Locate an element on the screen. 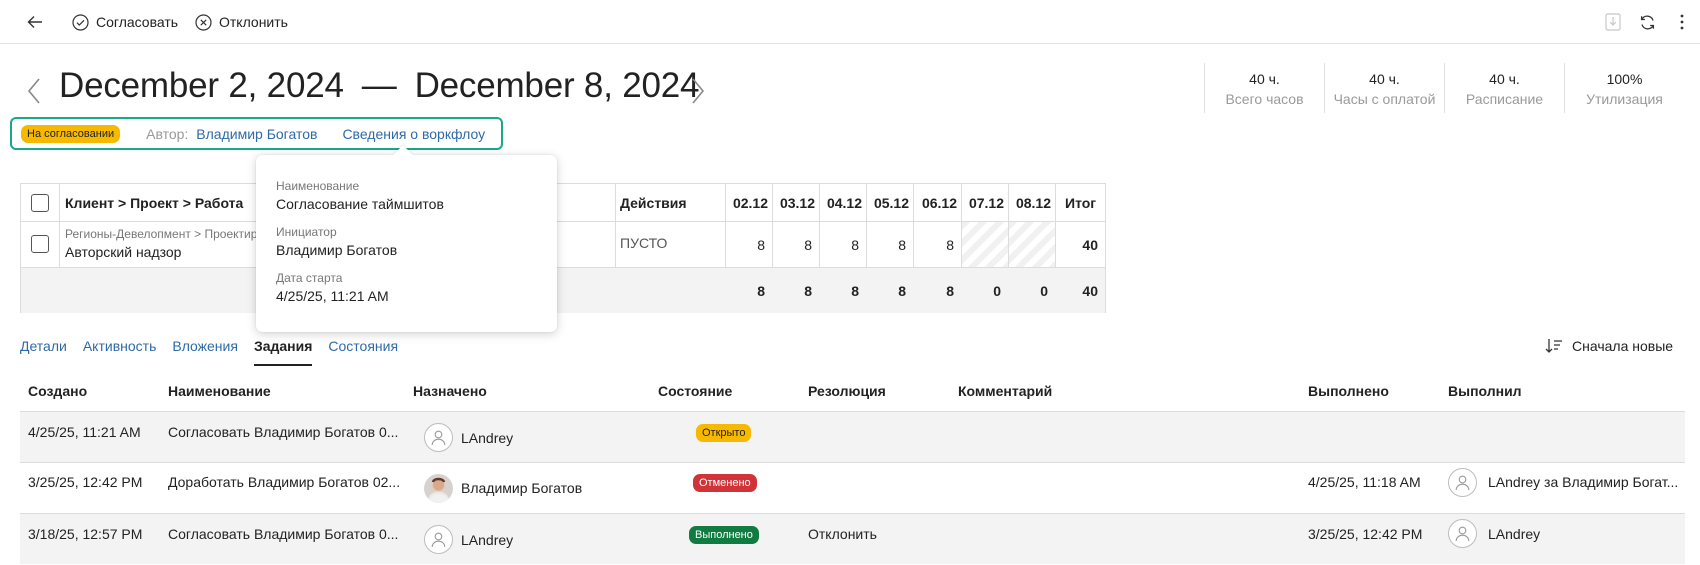 This screenshot has width=1700, height=565. col-comment: Комментарий is located at coordinates (1005, 391).